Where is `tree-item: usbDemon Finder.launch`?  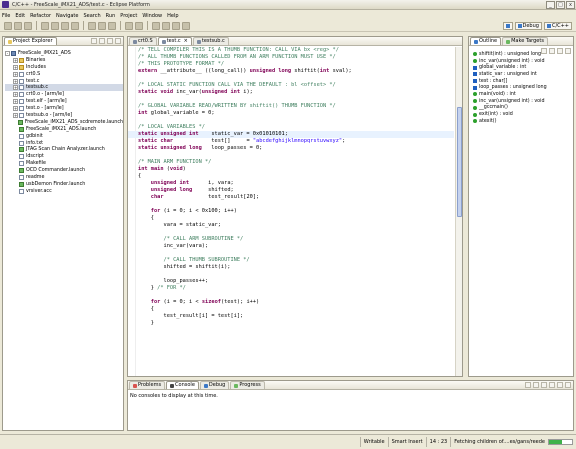
tree-item: usbDemon Finder.launch is located at coordinates (64, 184).